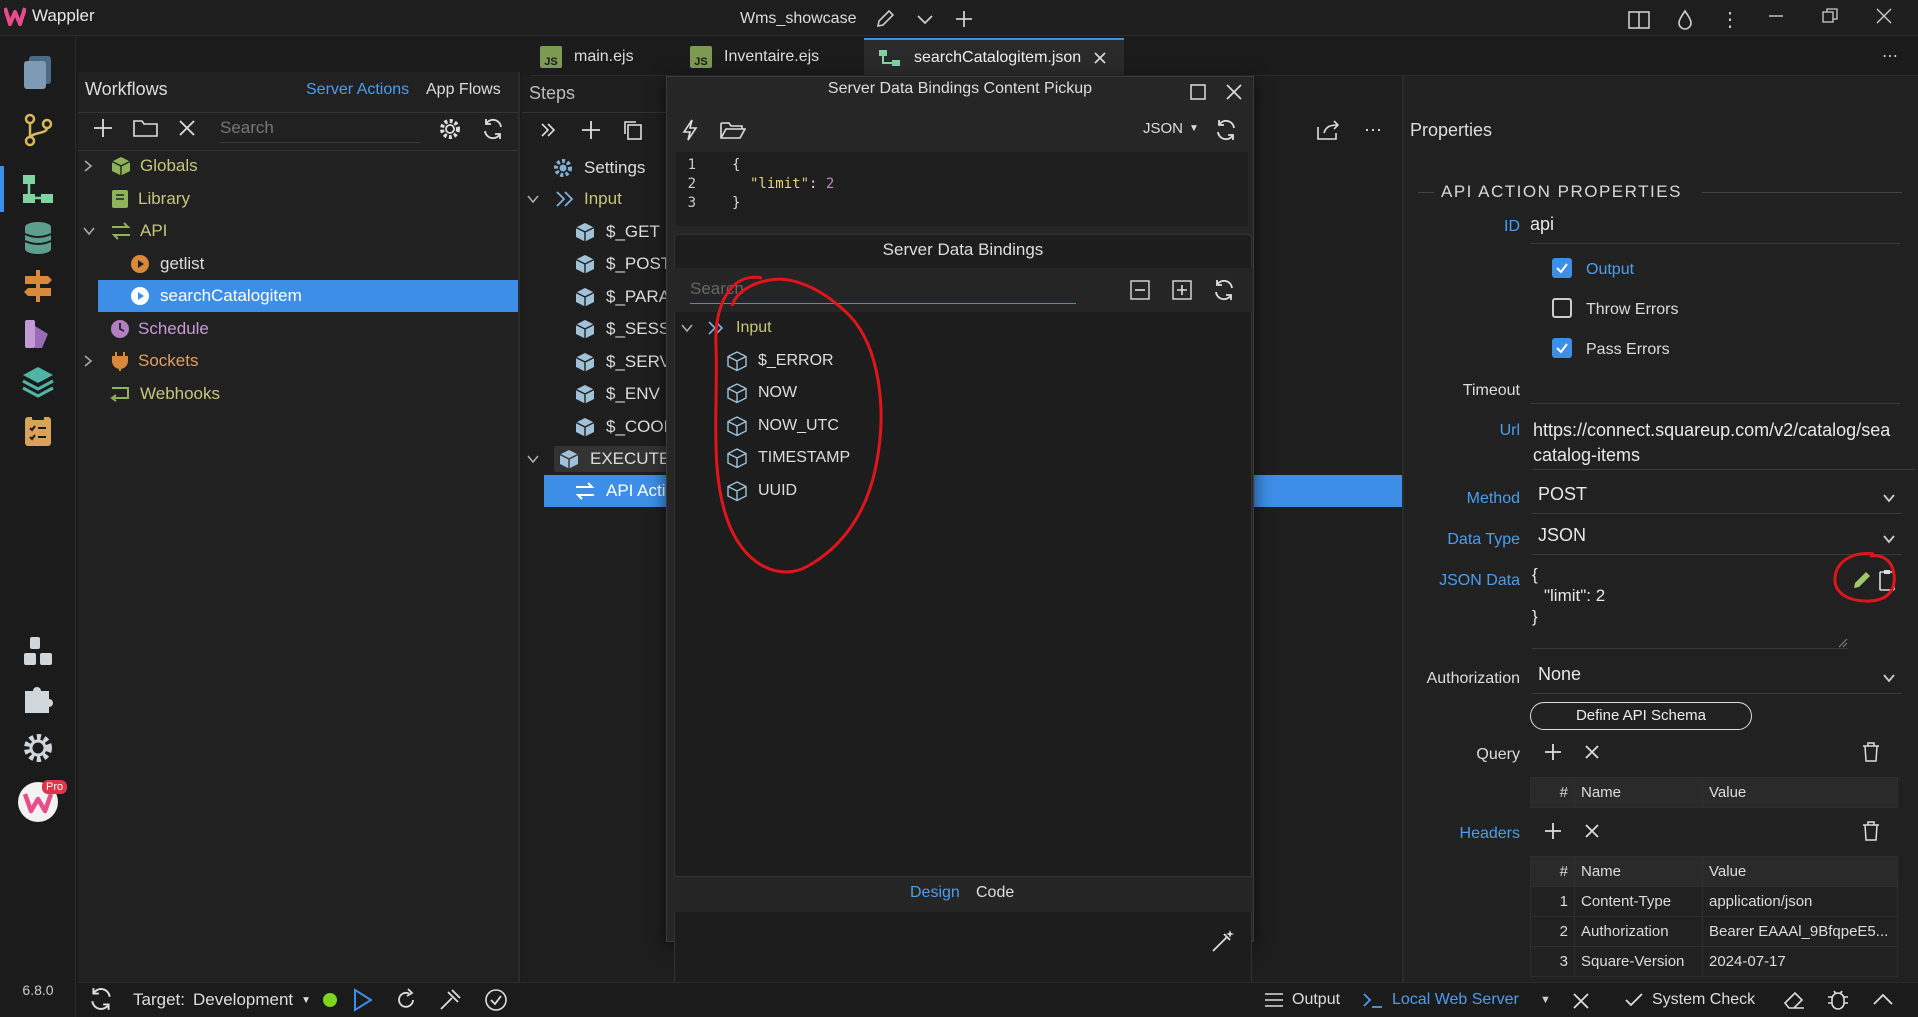 Image resolution: width=1918 pixels, height=1017 pixels. What do you see at coordinates (602, 459) in the screenshot?
I see `step-execute: EXECUTE` at bounding box center [602, 459].